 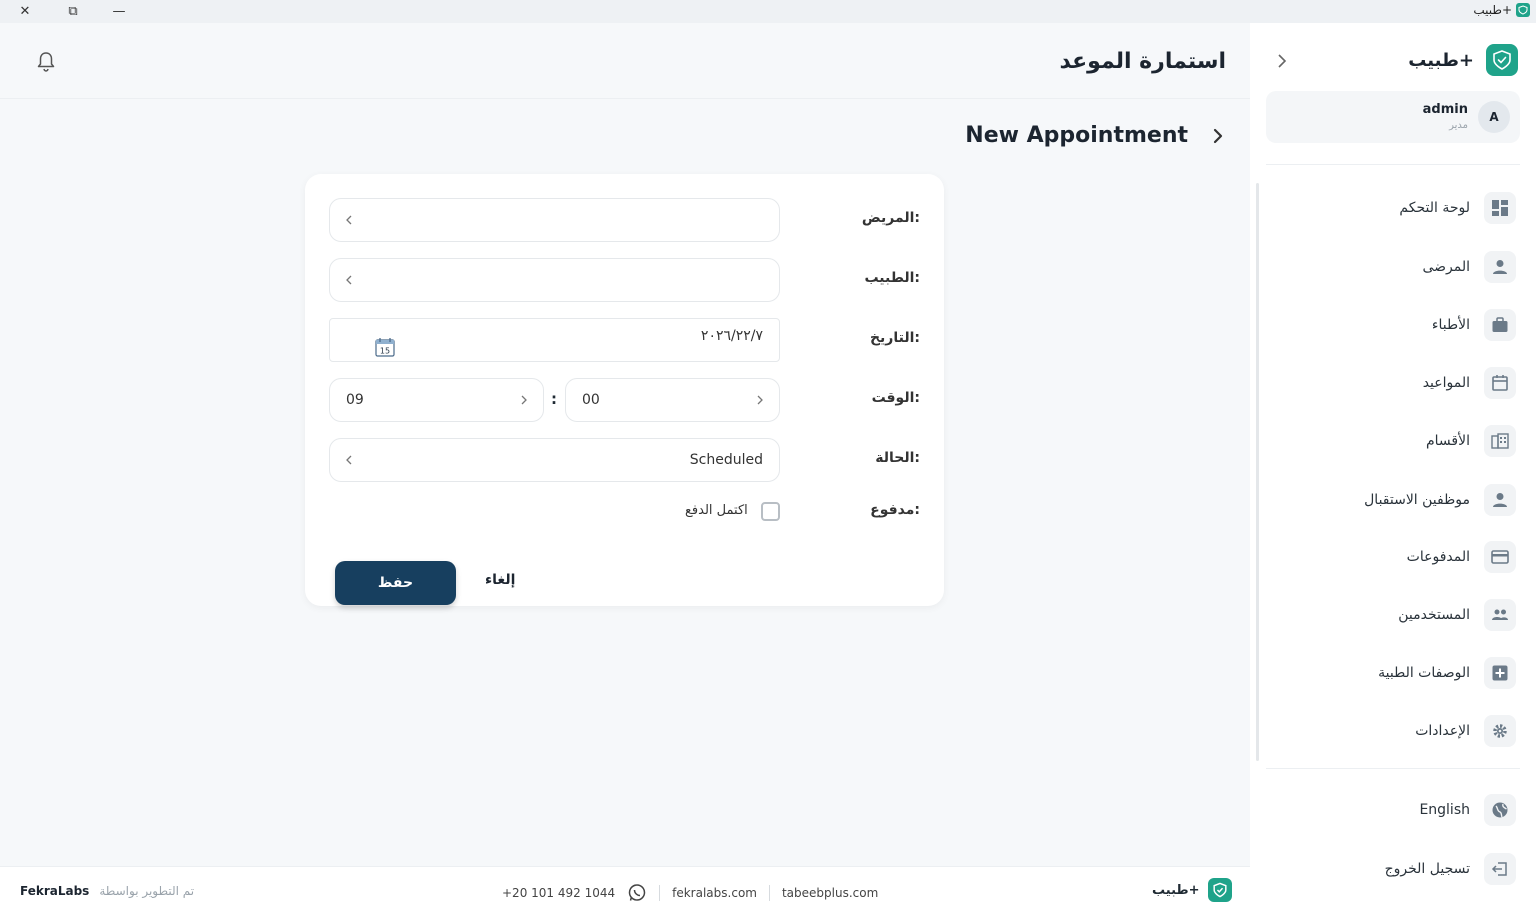 I want to click on sidebar-item-label: المستخدمين, so click(x=1434, y=615).